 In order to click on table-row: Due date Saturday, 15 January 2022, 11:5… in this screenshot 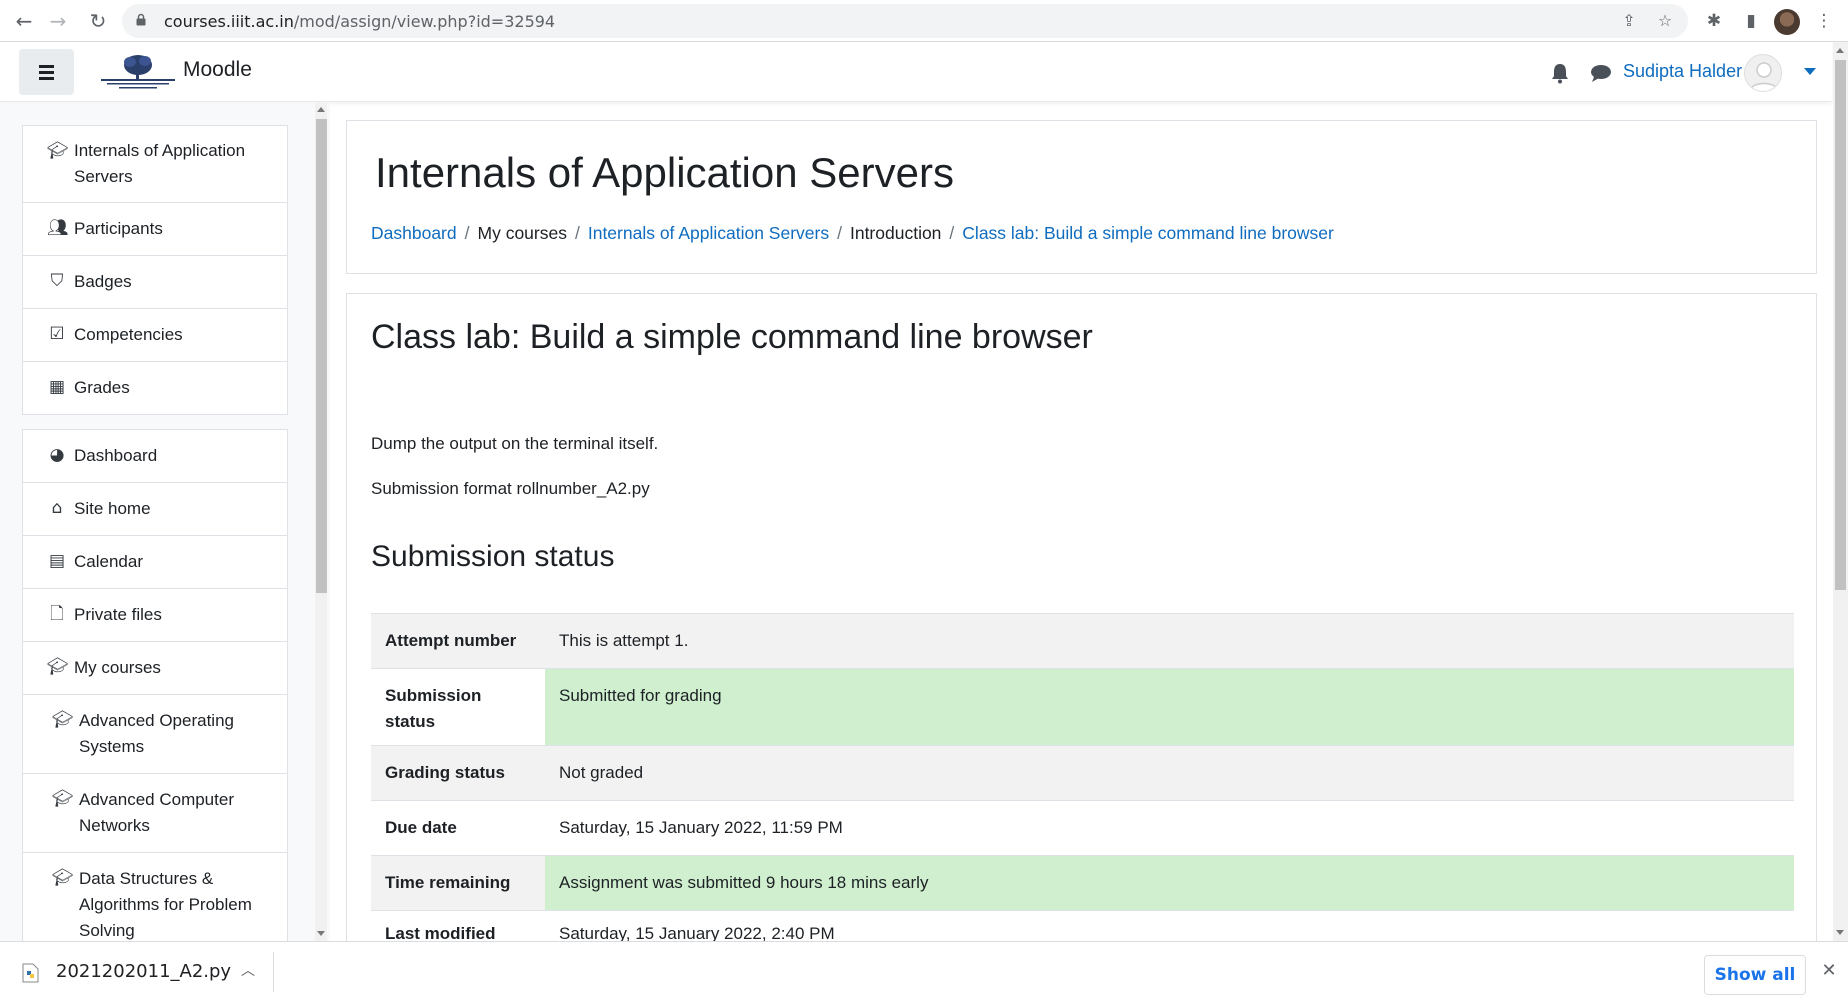, I will do `click(1082, 828)`.